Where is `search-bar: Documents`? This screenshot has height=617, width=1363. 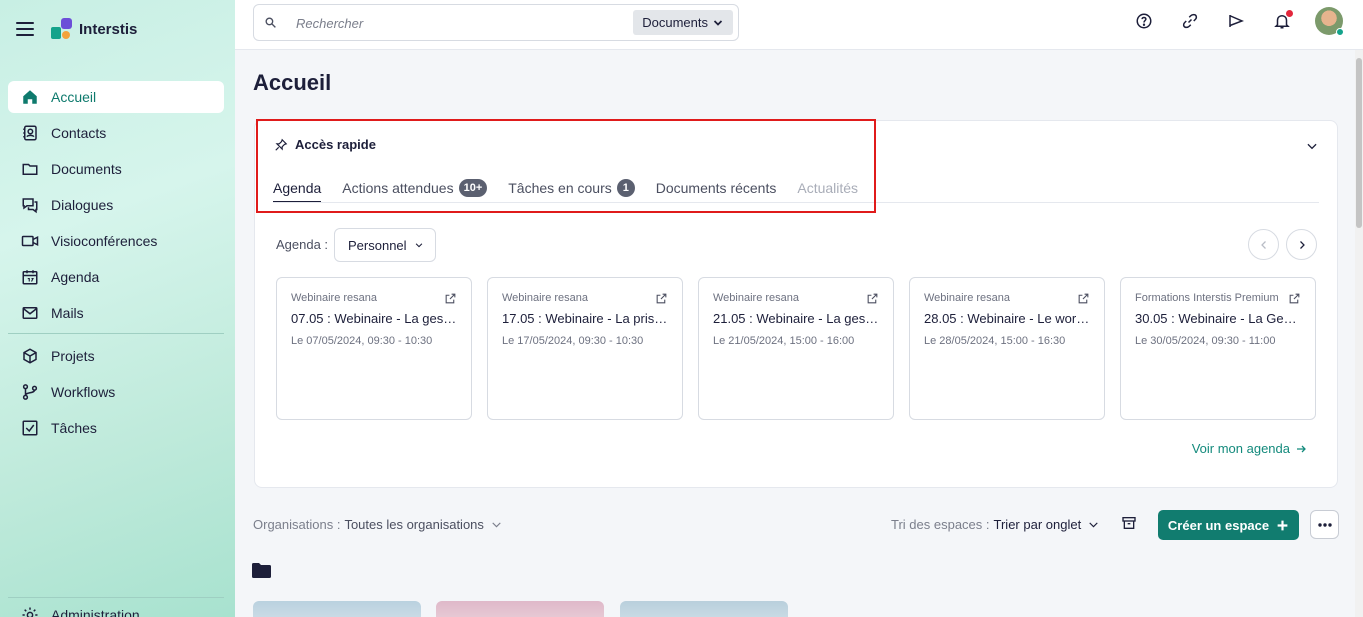
search-bar: Documents is located at coordinates (496, 22).